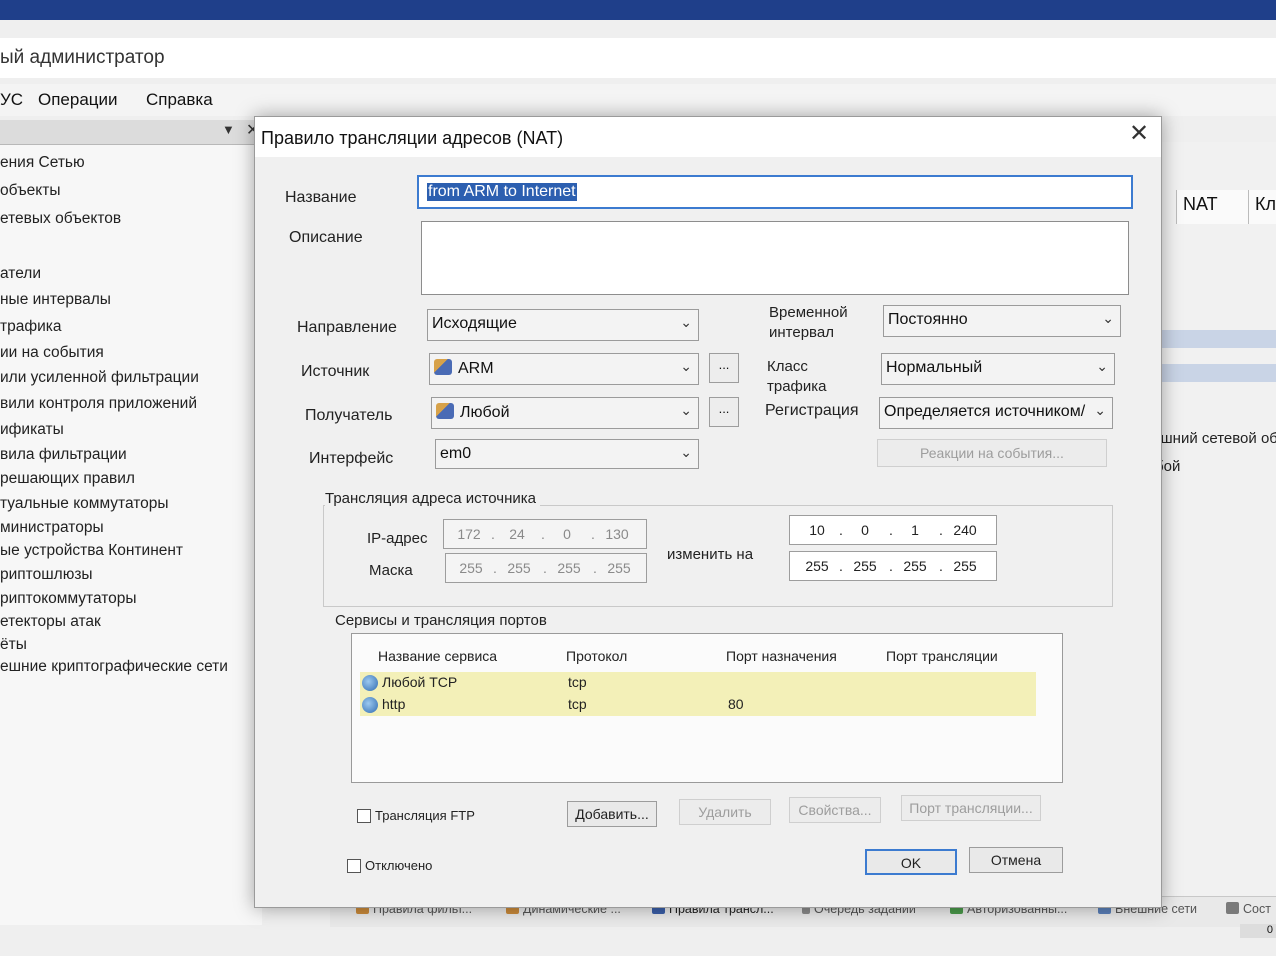  I want to click on close-icon: ✕, so click(1139, 133).